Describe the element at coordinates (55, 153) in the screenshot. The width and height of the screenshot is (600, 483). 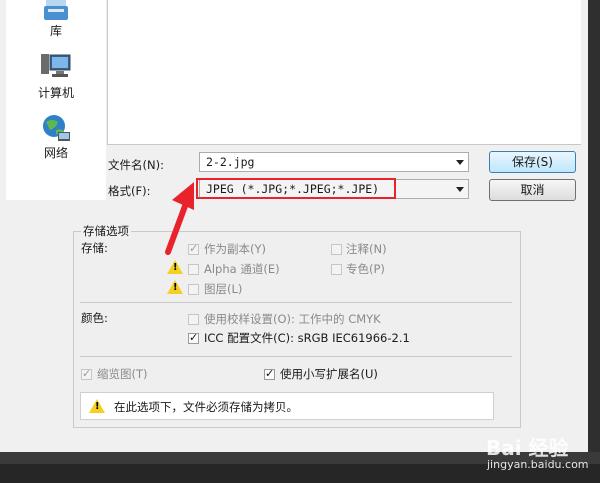
I see `place-network-label: 网络` at that location.